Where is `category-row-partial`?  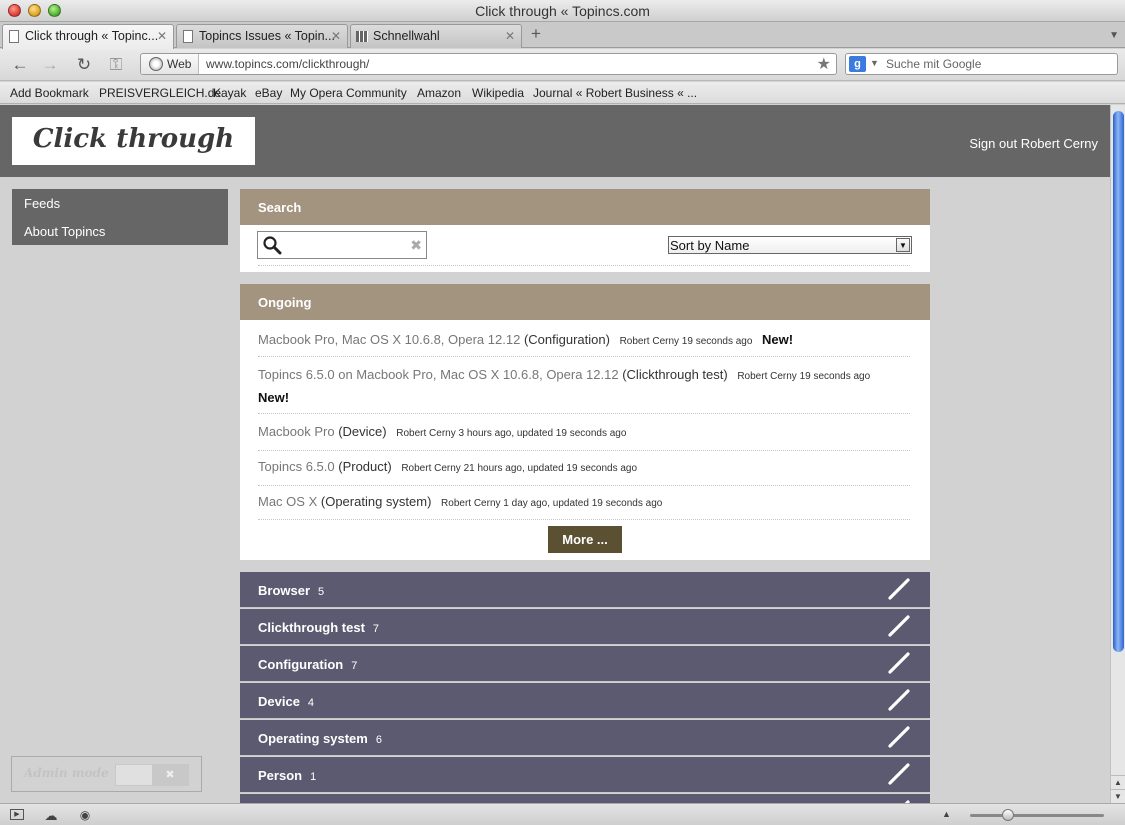
category-row-partial is located at coordinates (585, 798).